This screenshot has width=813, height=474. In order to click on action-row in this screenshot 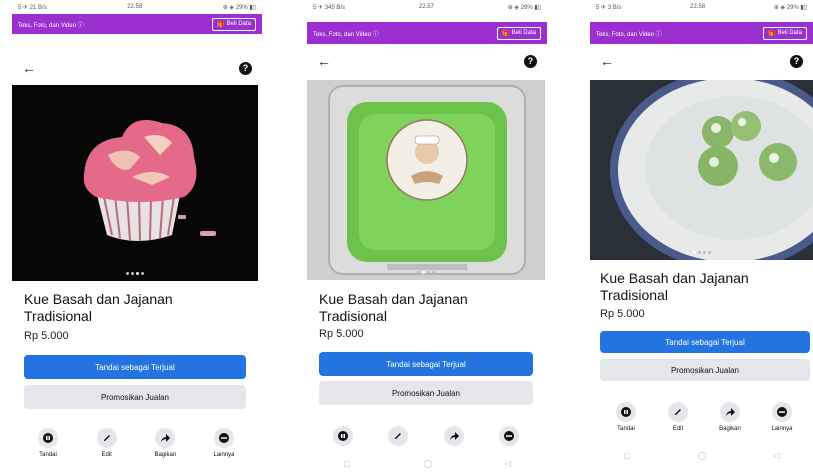, I will do `click(426, 436)`.